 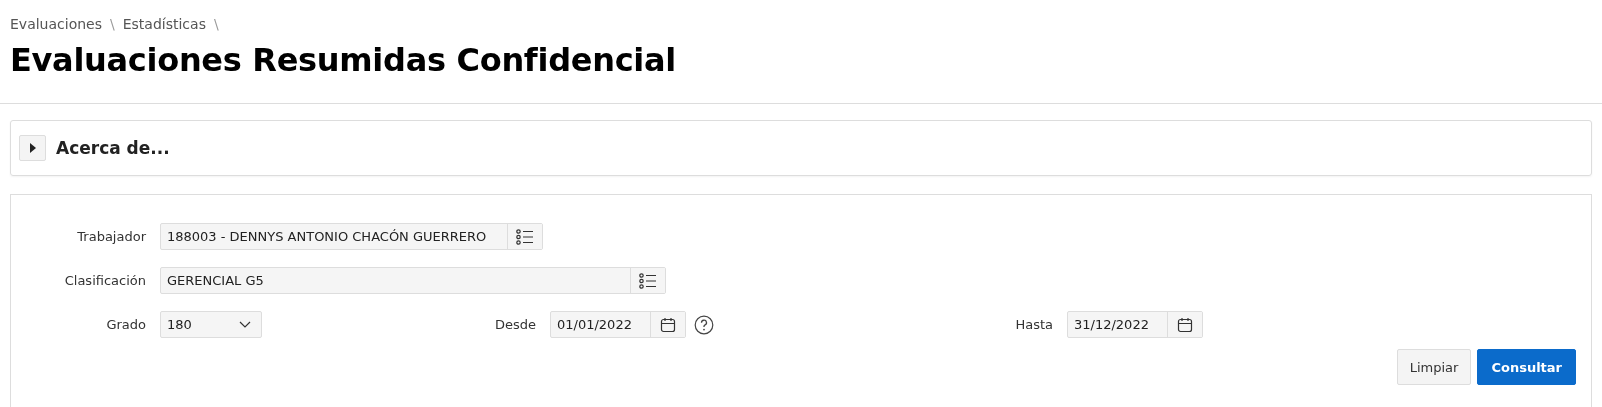 I want to click on expand-toggle, so click(x=32, y=148).